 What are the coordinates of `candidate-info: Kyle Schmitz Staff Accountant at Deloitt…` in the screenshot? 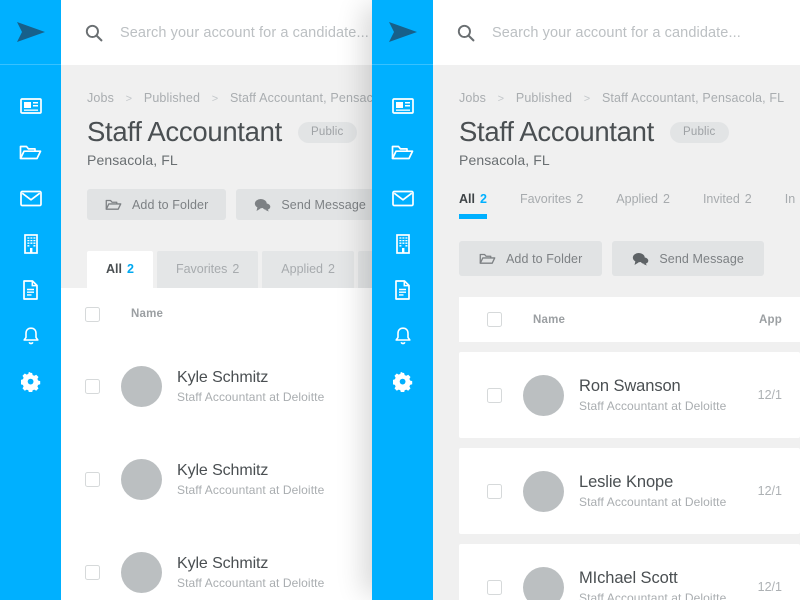 It's located at (250, 479).